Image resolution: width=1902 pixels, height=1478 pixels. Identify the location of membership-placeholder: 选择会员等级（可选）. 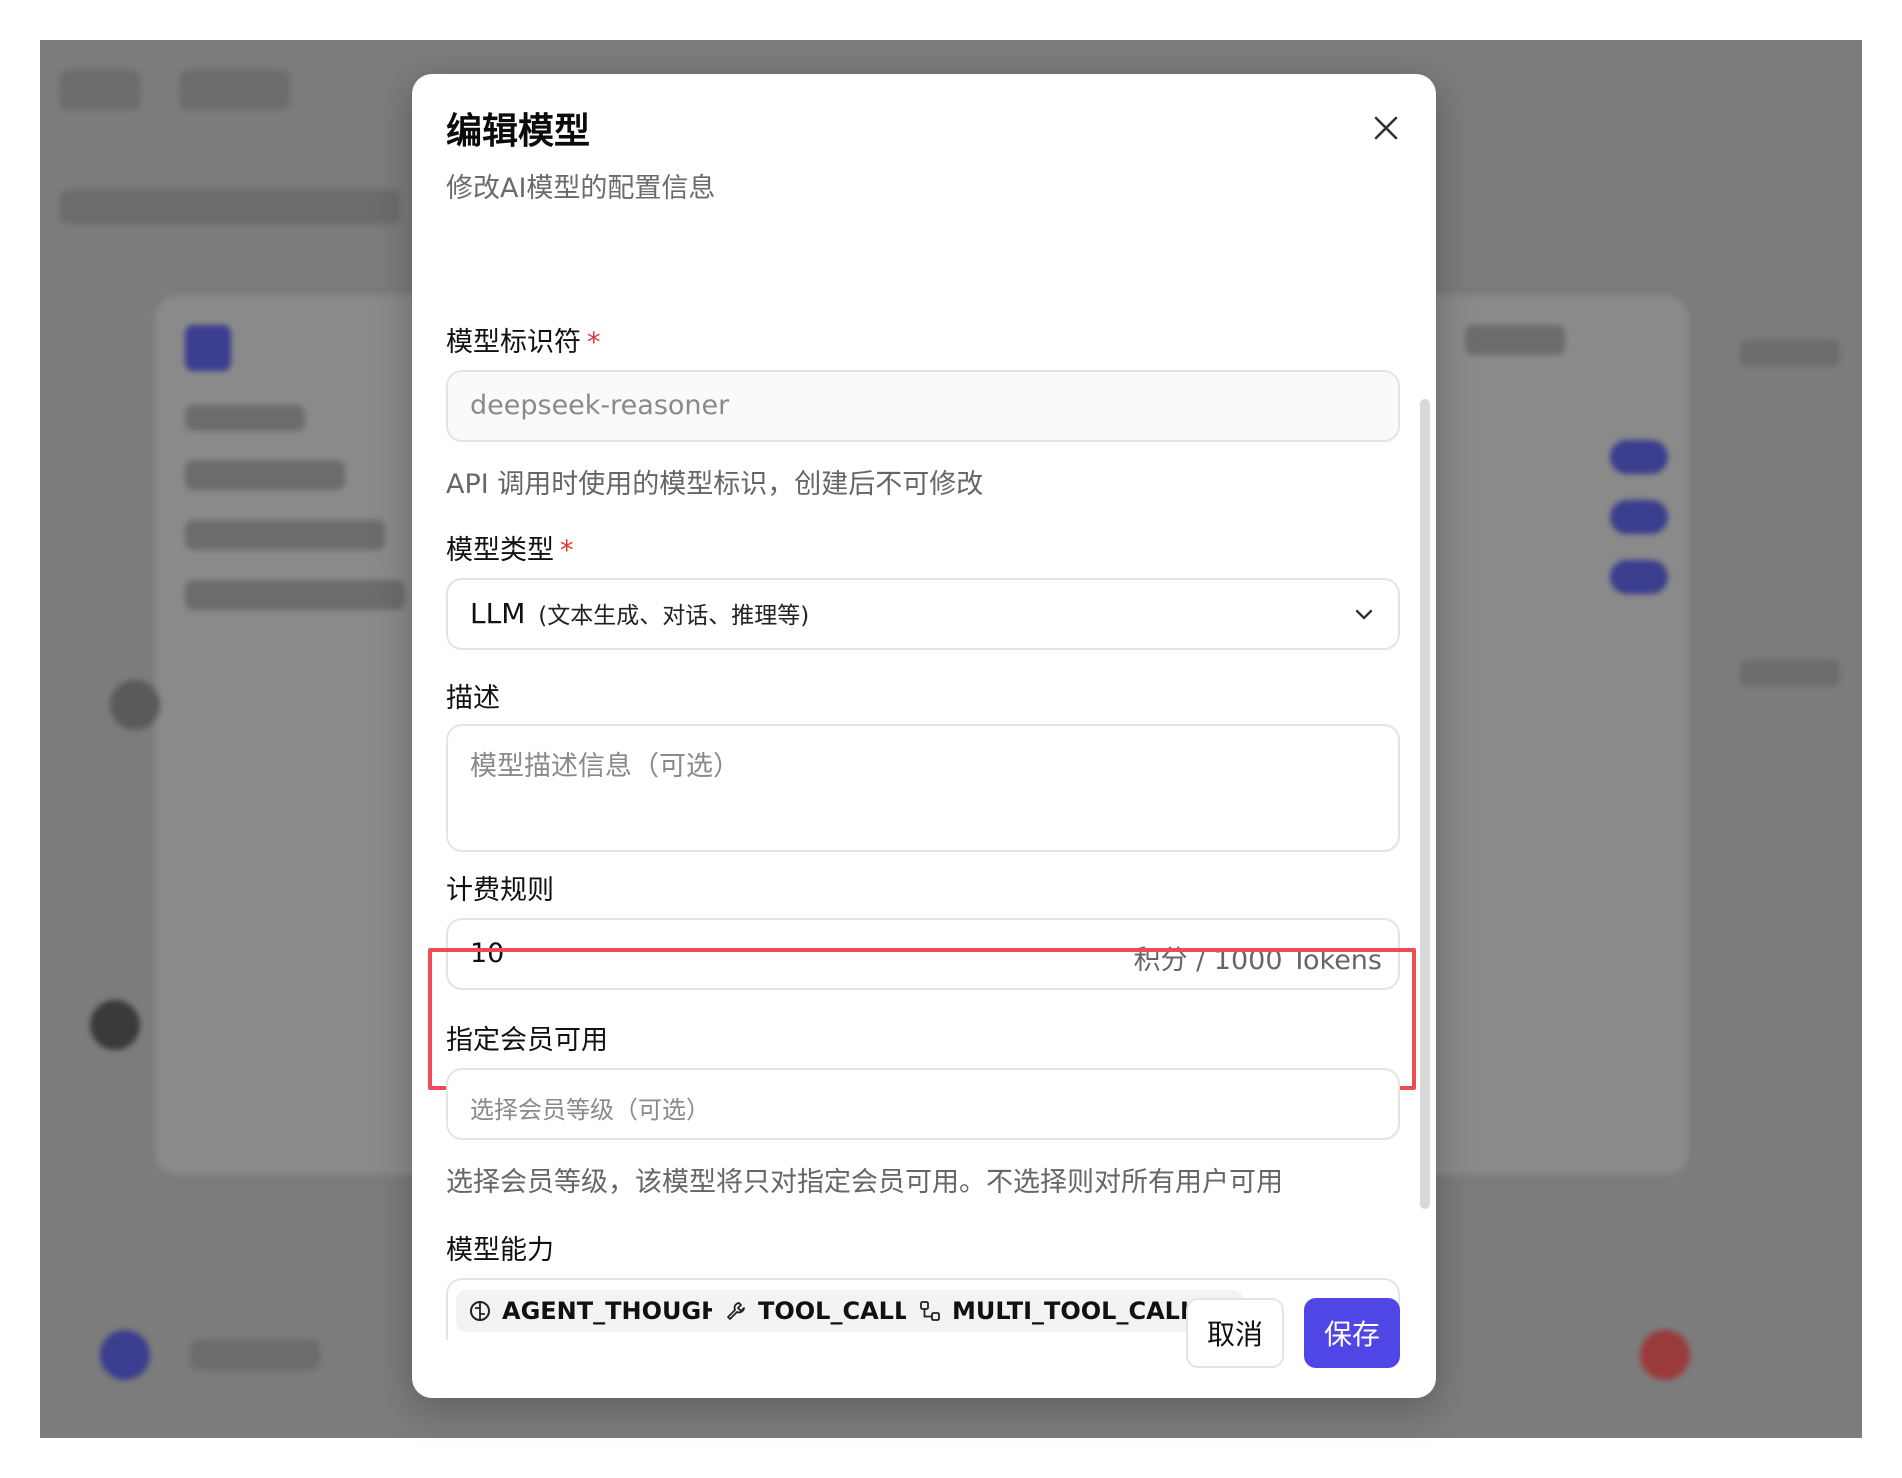
(590, 1110).